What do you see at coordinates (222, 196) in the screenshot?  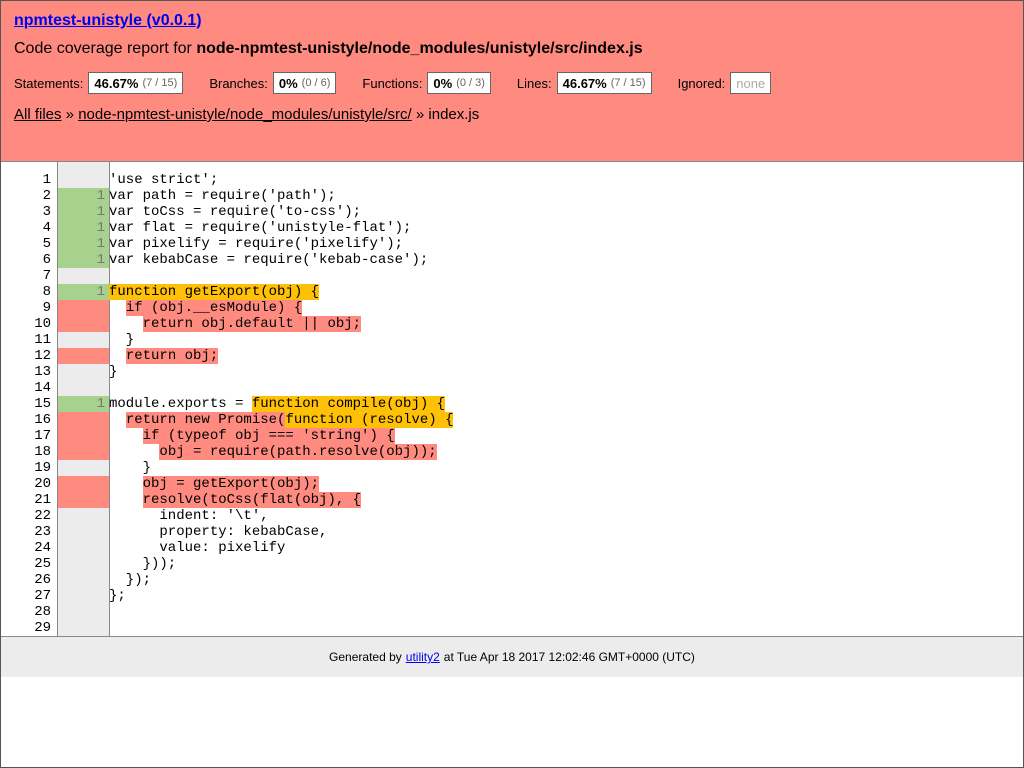 I see `code-segment: var path = require('path');` at bounding box center [222, 196].